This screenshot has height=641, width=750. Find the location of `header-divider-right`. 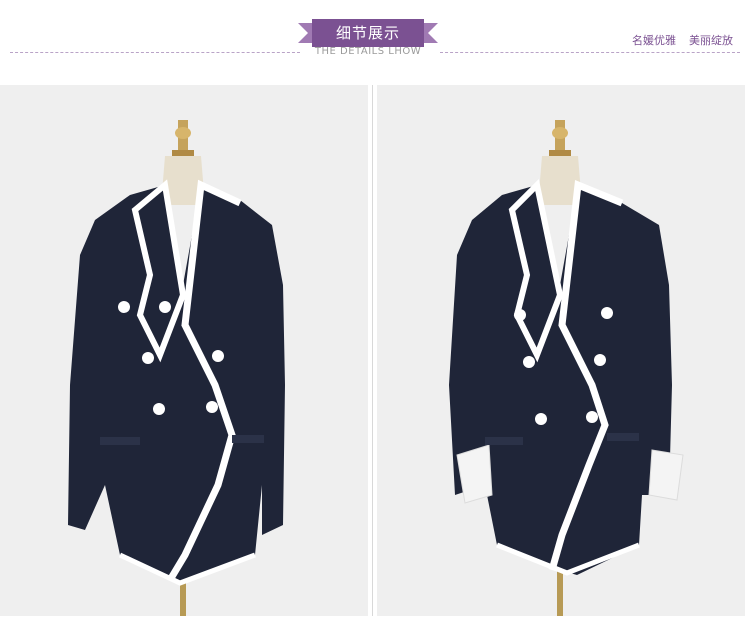

header-divider-right is located at coordinates (590, 52).